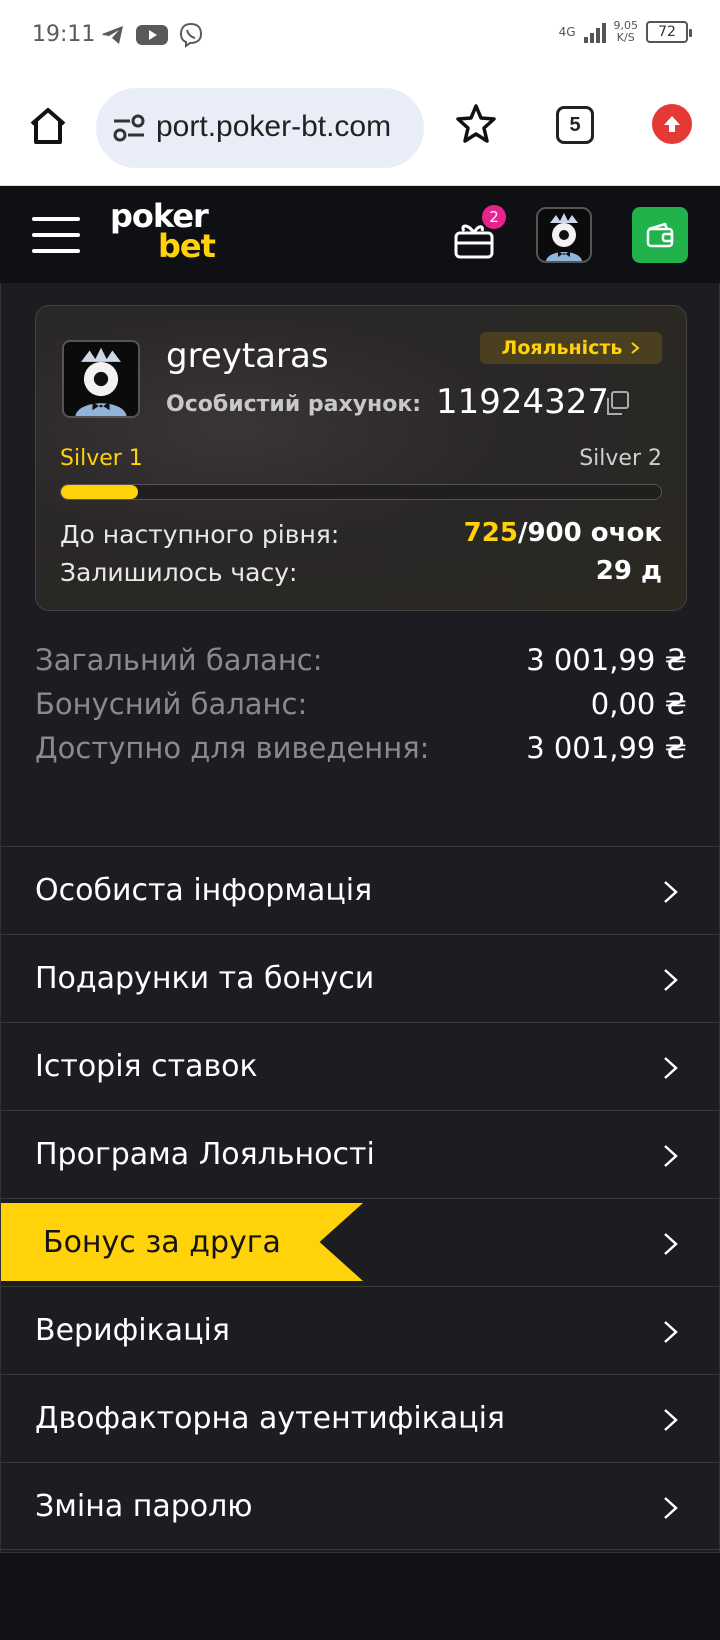  I want to click on viber-icon, so click(191, 35).